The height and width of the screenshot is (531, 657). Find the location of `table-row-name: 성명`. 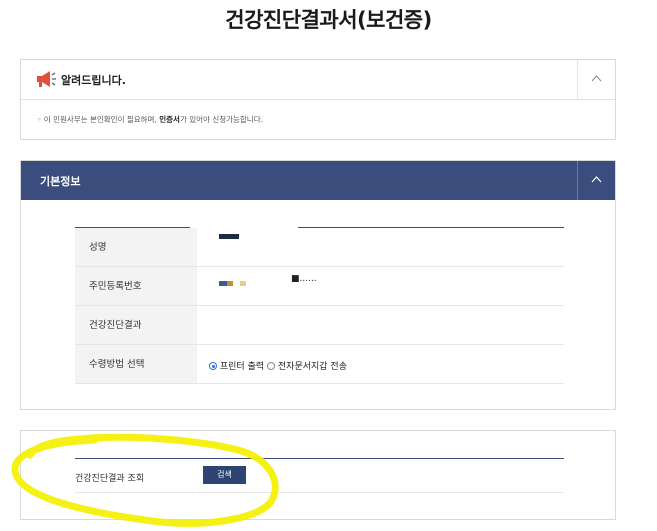

table-row-name: 성명 is located at coordinates (319, 247).